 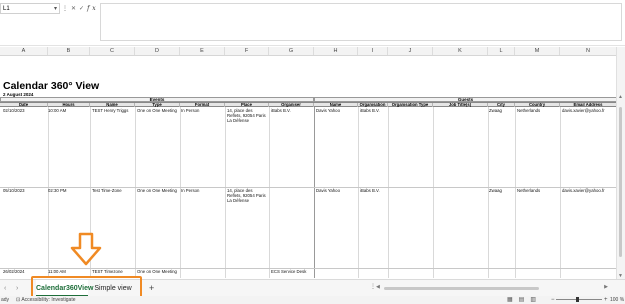 I want to click on header-cell: Organisation Type, so click(x=410, y=105).